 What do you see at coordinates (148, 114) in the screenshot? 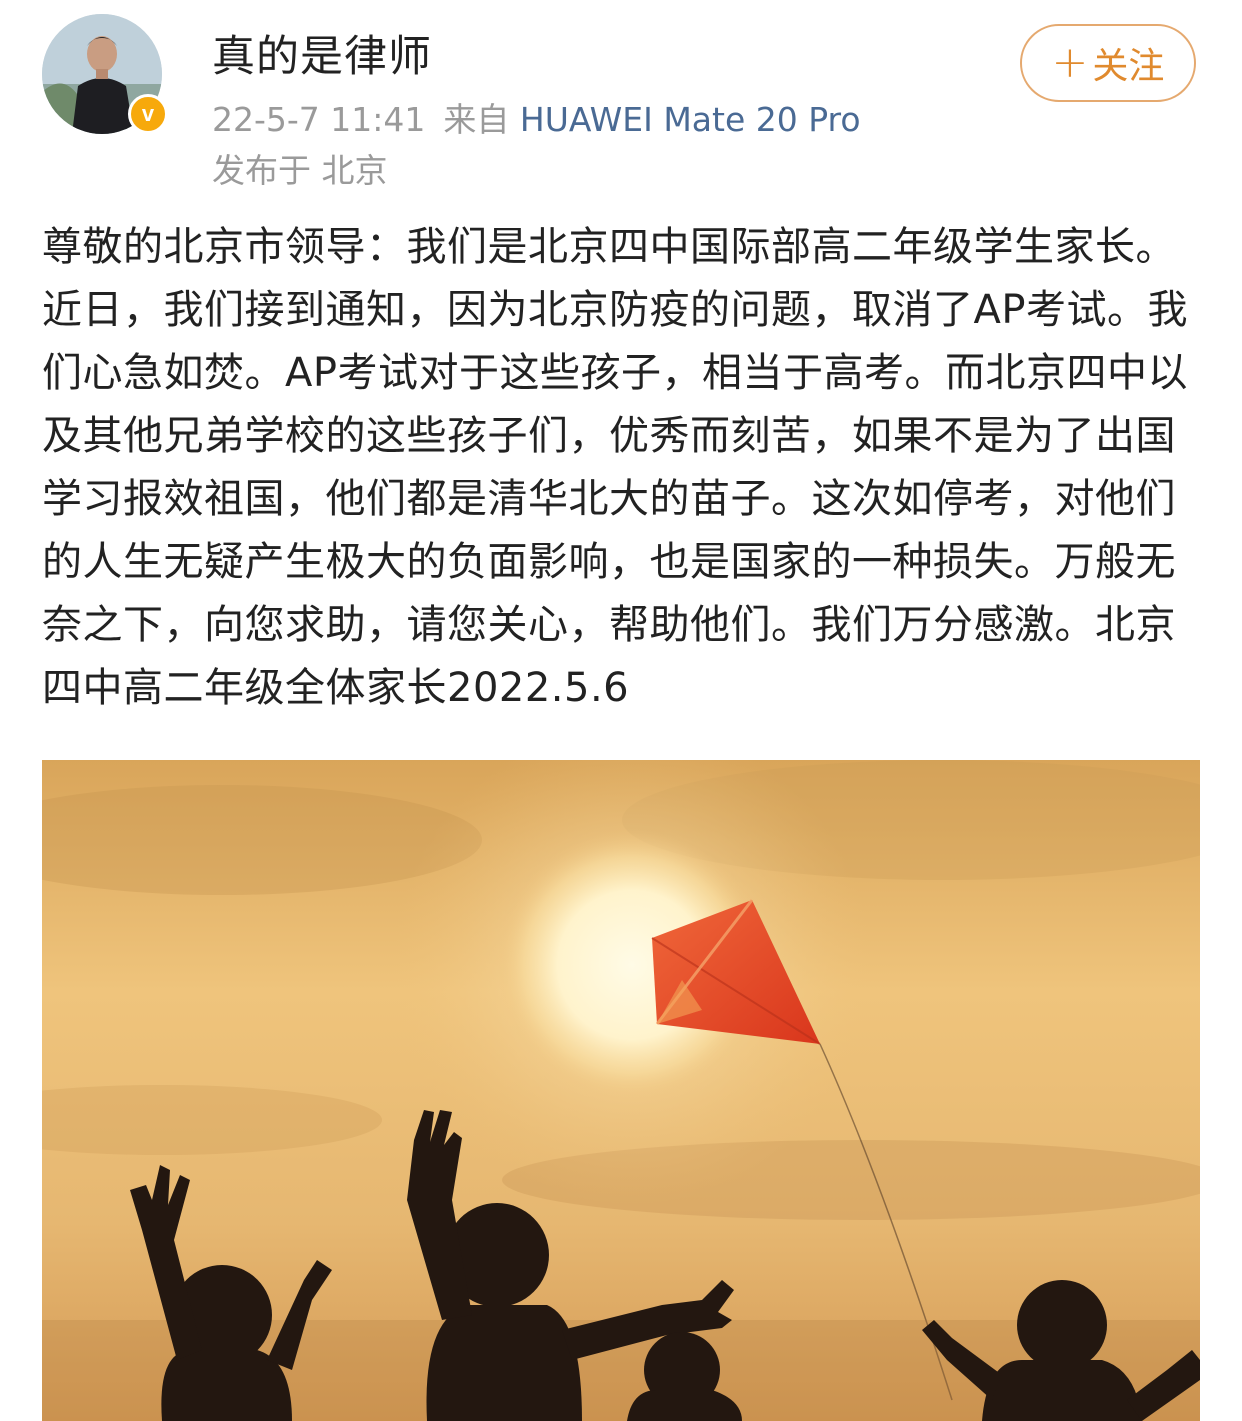
I see `verified-v-icon: v` at bounding box center [148, 114].